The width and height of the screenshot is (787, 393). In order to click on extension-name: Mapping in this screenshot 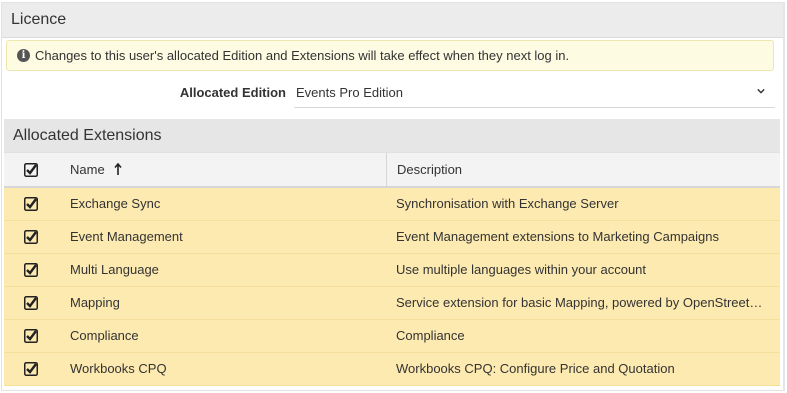, I will do `click(95, 302)`.